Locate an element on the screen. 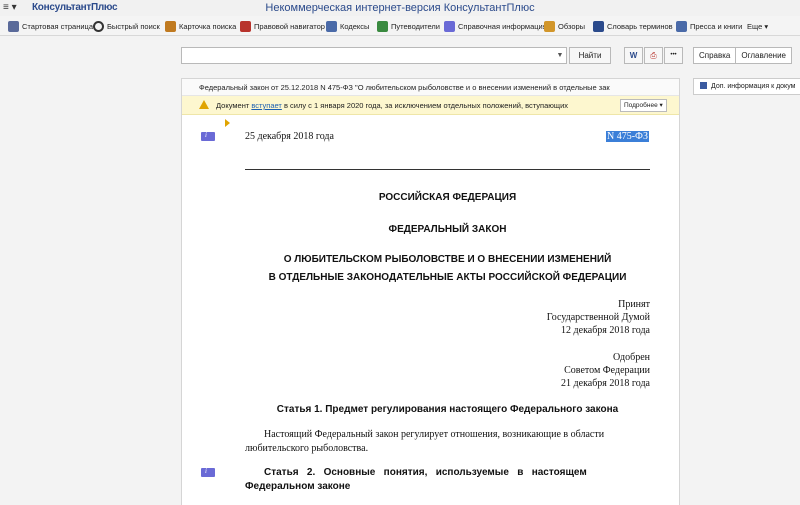  adopted-line2: Государственной Думой is located at coordinates (598, 317).